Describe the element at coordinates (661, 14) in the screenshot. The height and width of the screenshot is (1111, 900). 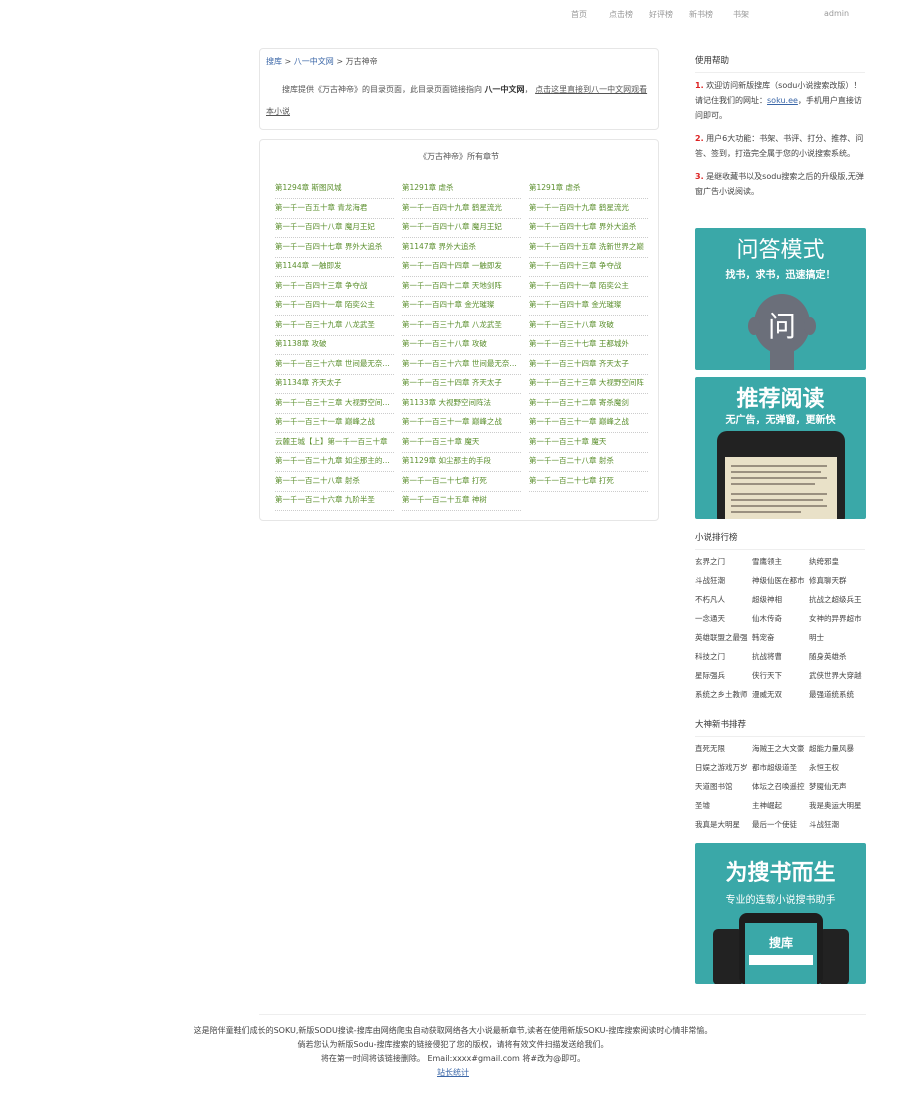
I see `nav-rating-rank: 好评榜` at that location.